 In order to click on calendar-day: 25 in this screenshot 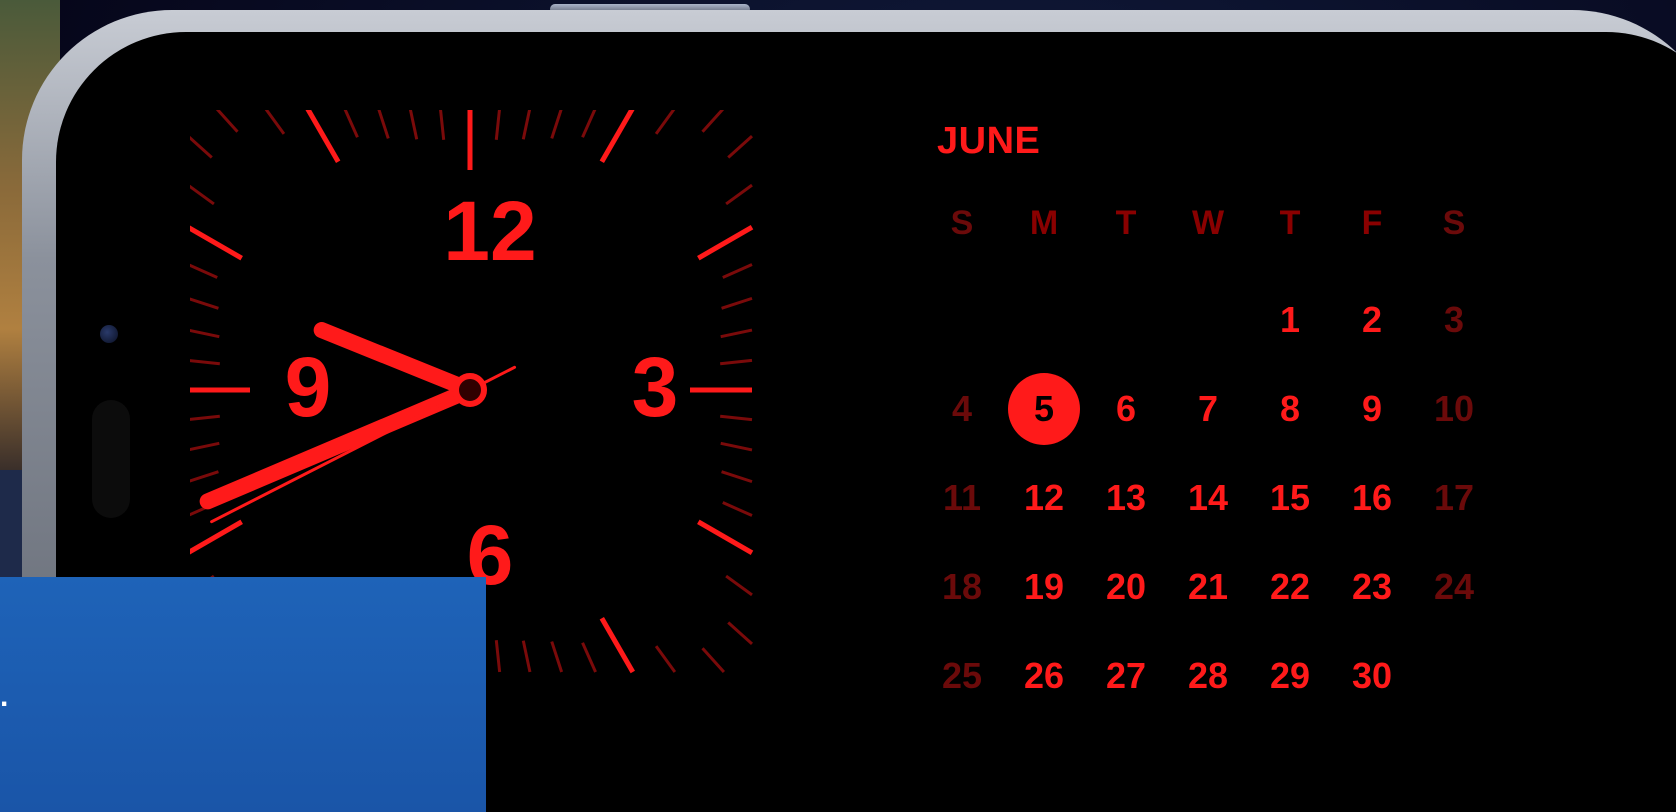, I will do `click(962, 676)`.